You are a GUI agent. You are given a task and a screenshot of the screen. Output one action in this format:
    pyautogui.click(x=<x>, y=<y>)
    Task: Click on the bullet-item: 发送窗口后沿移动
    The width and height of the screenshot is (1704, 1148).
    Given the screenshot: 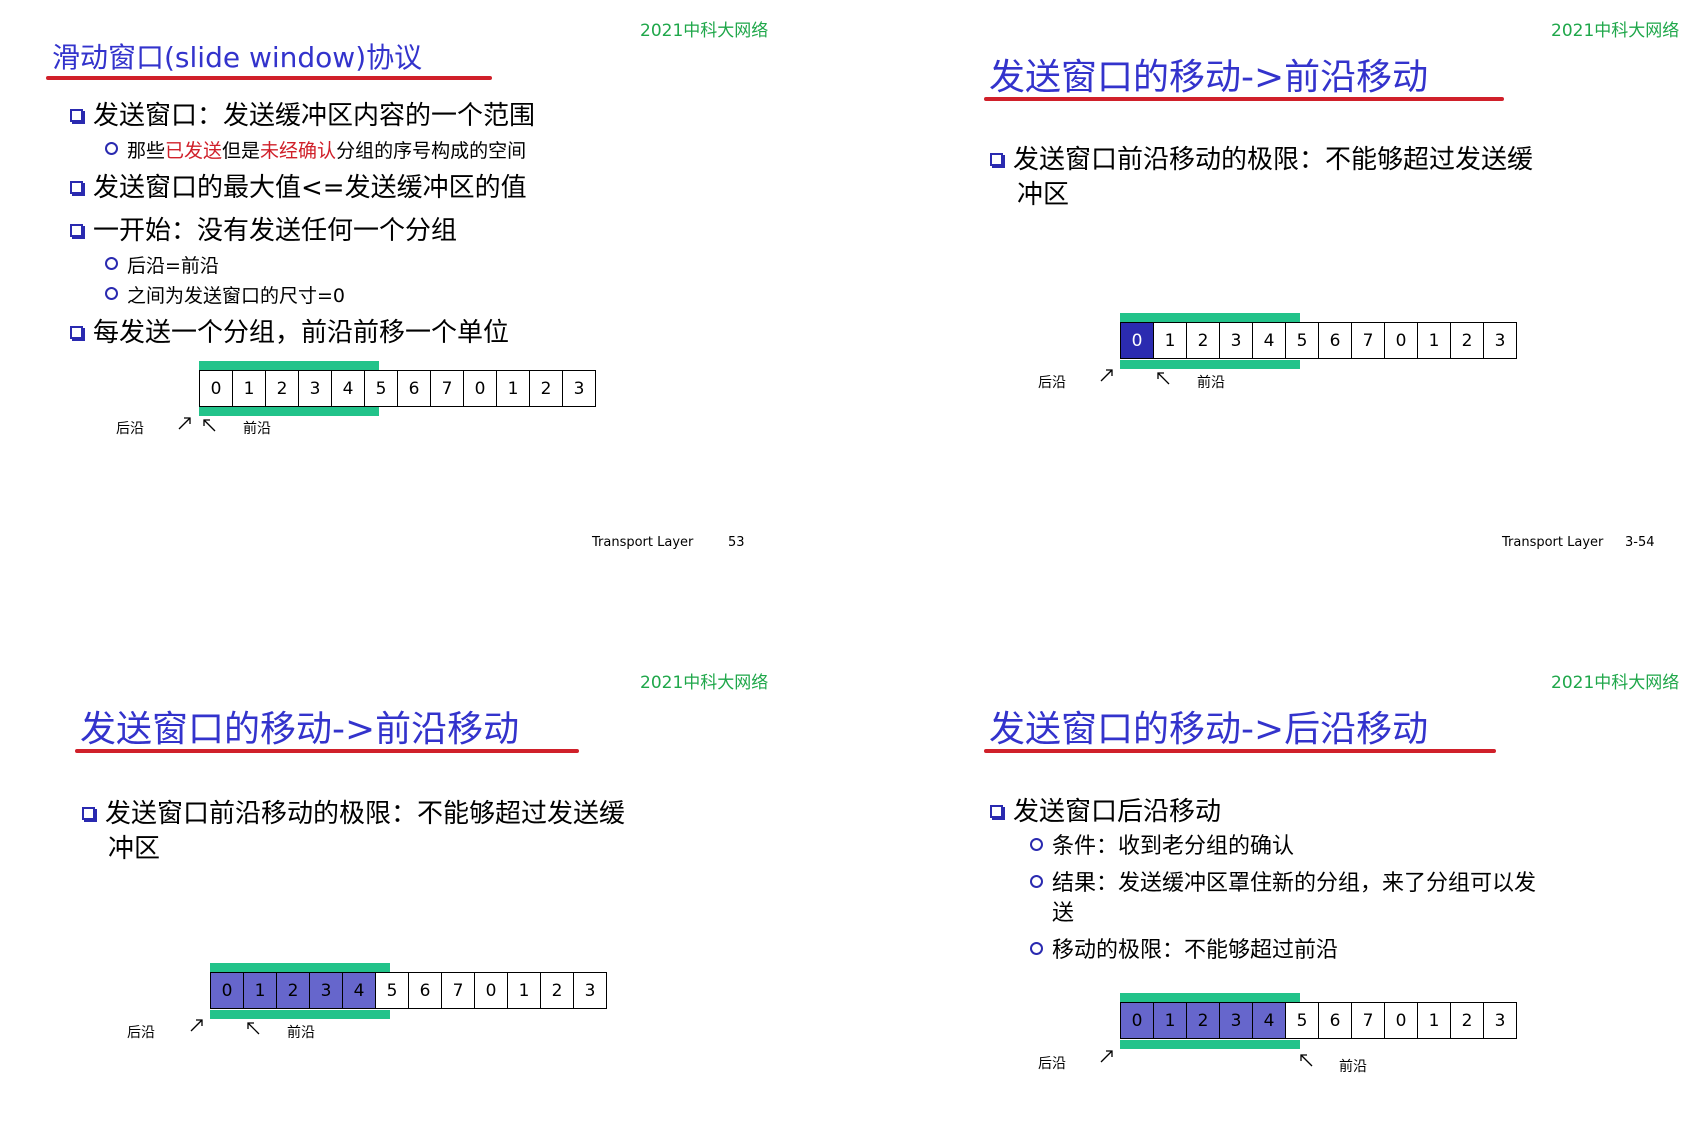 What is the action you would take?
    pyautogui.click(x=1105, y=812)
    